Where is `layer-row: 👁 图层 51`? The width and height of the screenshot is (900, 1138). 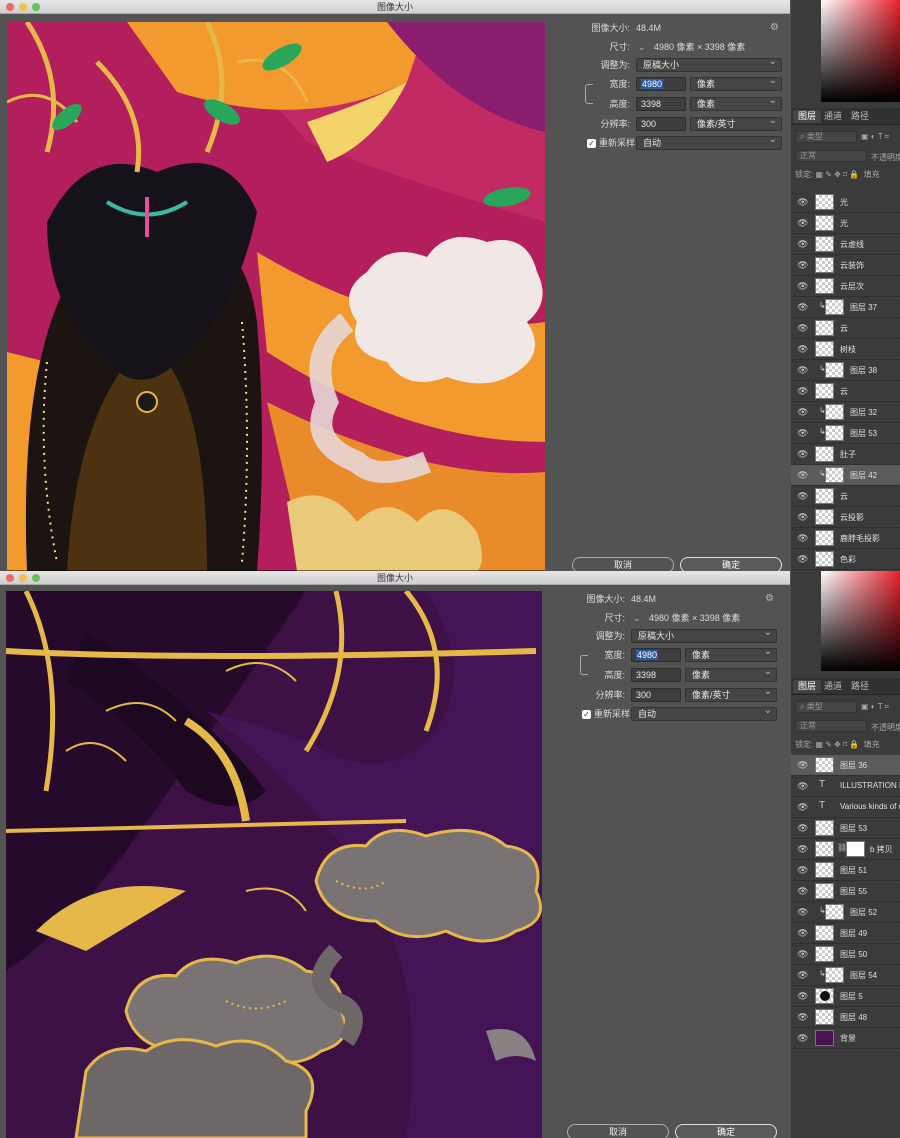
layer-row: 👁 图层 51 is located at coordinates (845, 870).